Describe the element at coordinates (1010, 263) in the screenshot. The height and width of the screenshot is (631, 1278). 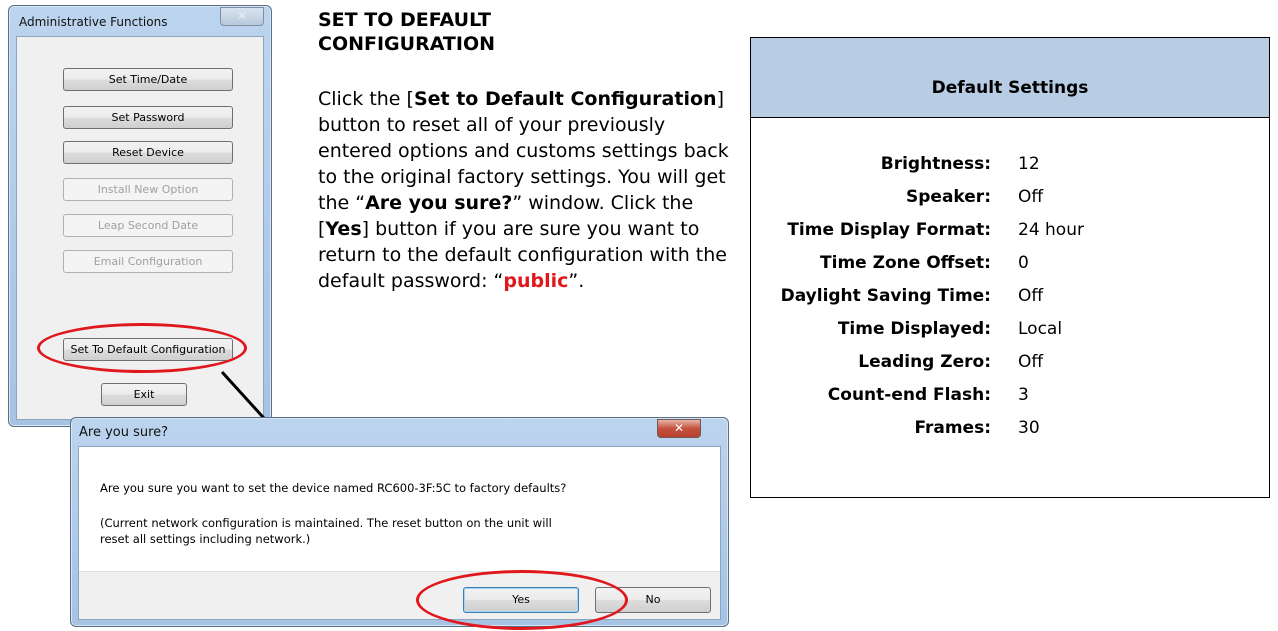
I see `setting-row-time-zone-offset: Time Zone Offset: 0` at that location.